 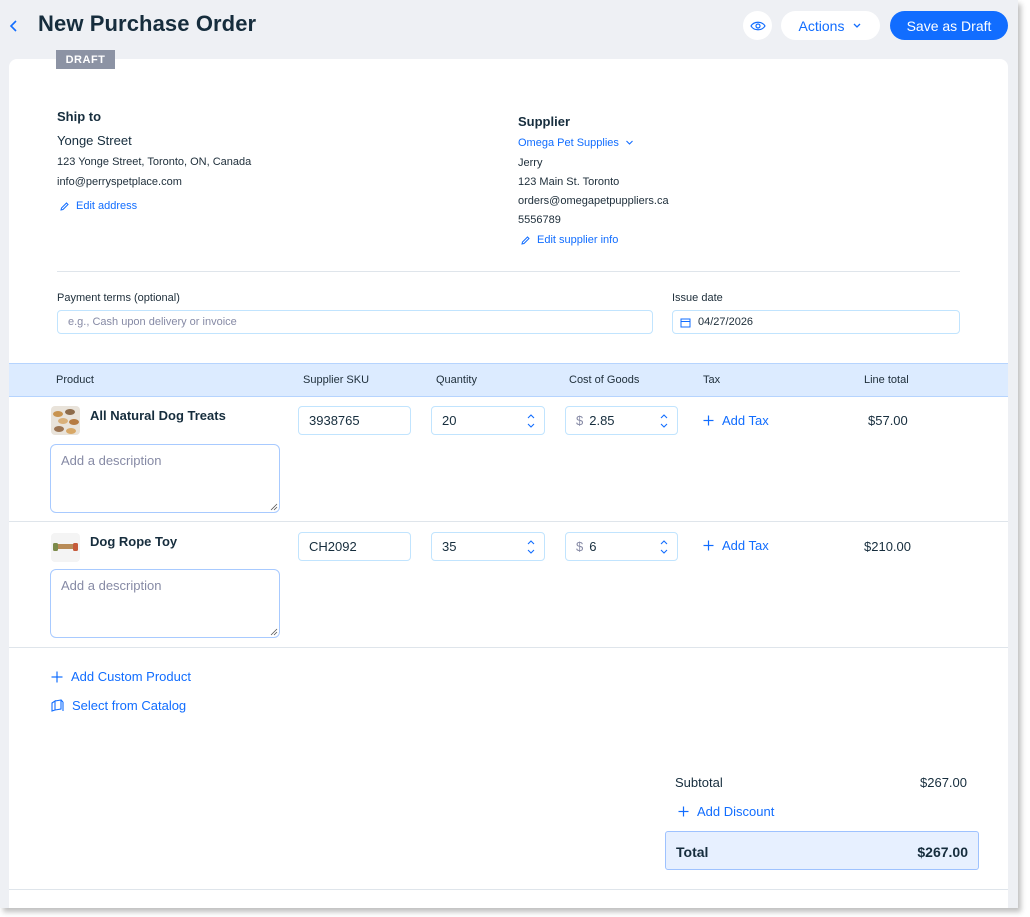 I want to click on eye-icon, so click(x=757, y=25).